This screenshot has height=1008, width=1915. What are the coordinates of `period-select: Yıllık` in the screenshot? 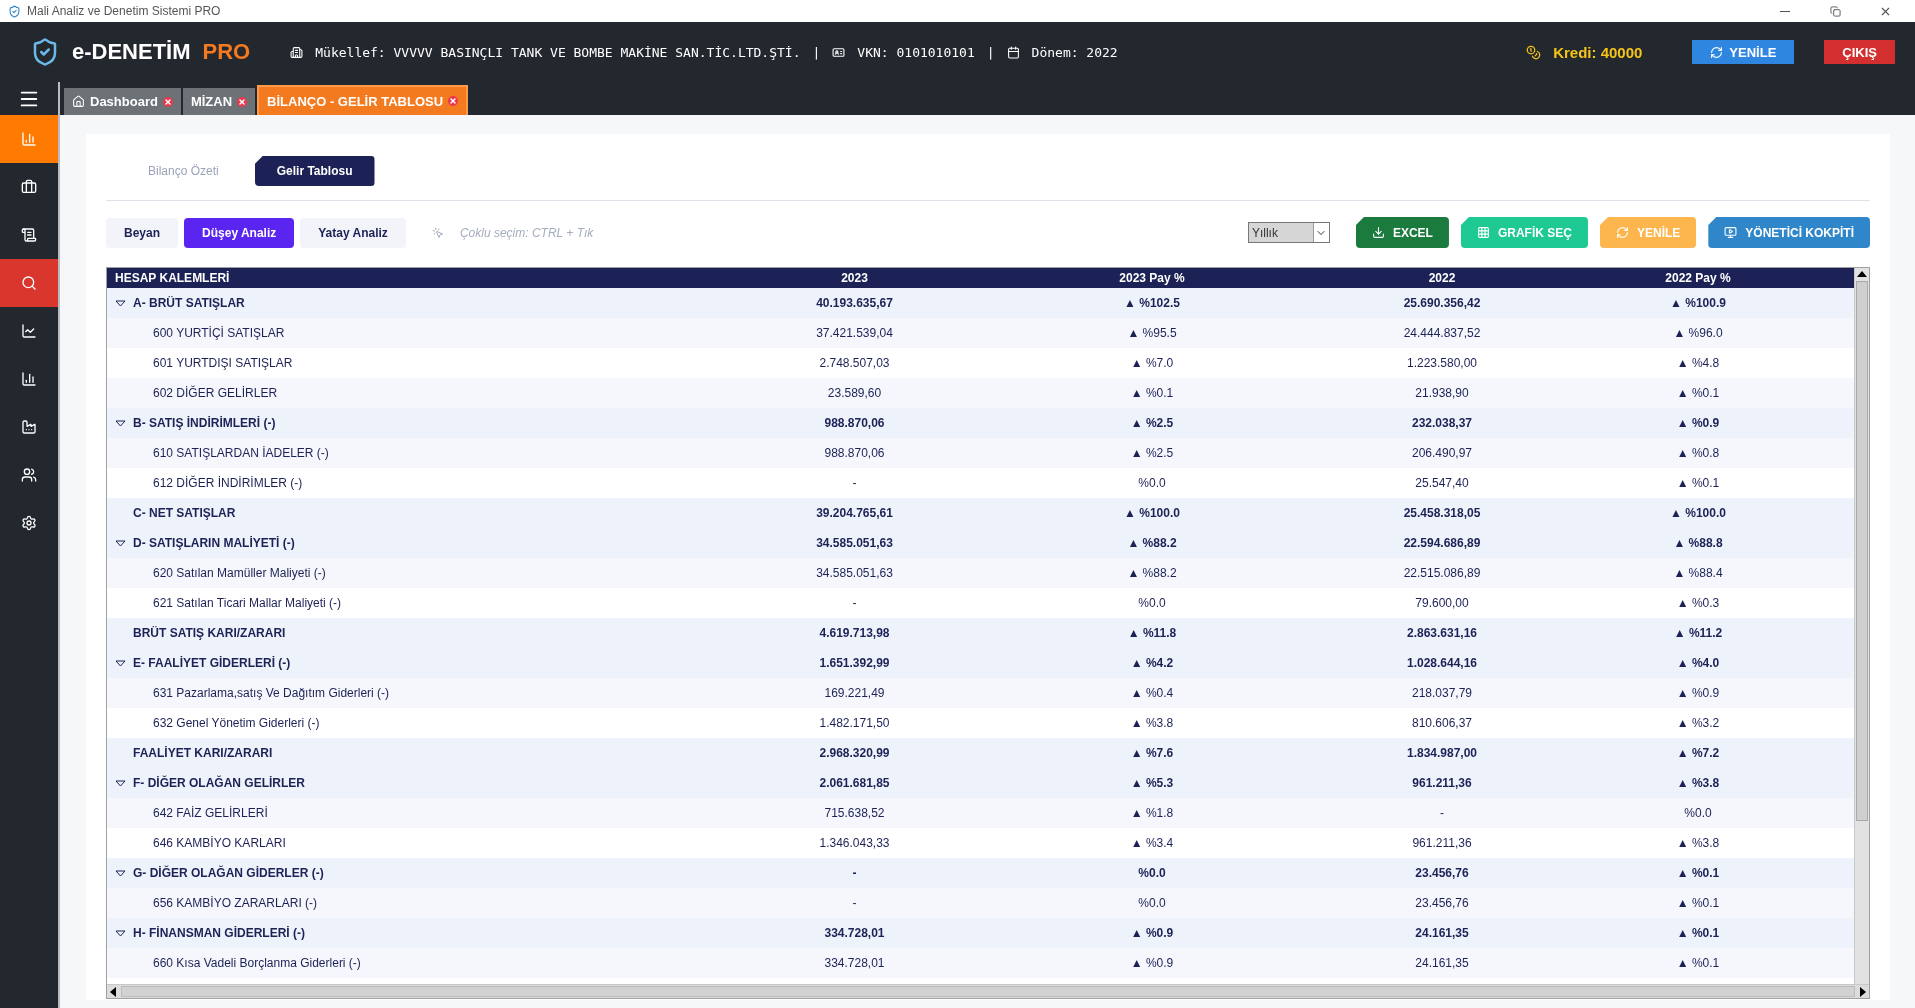 It's located at (1288, 232).